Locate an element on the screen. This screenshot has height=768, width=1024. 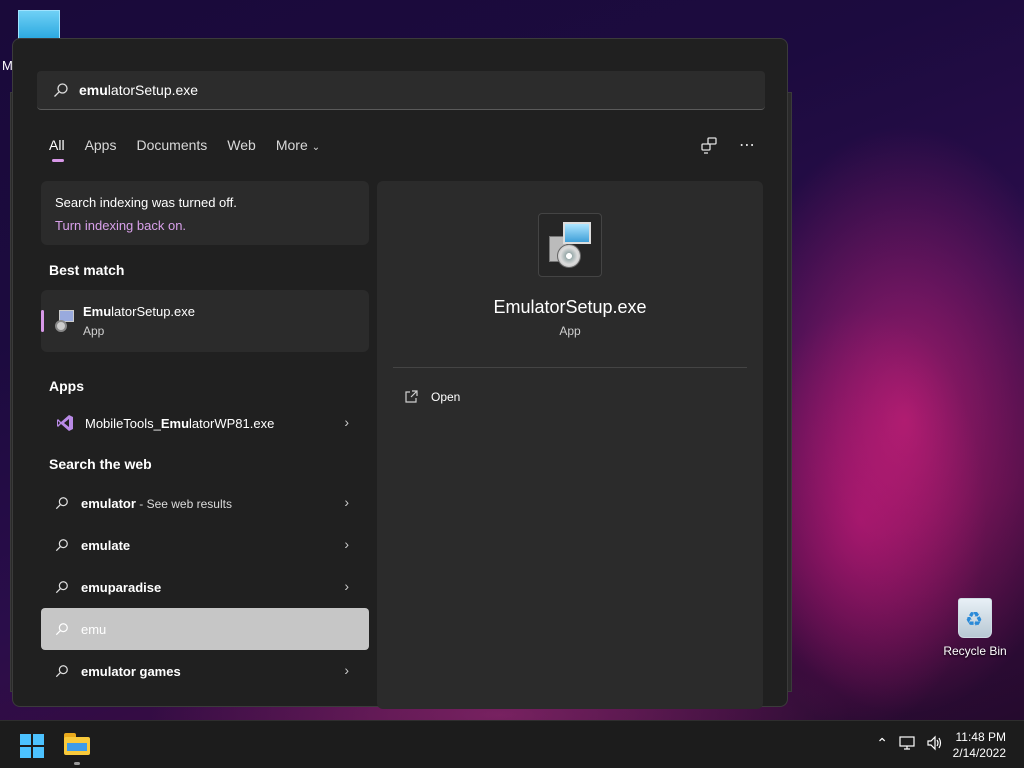
search-web-heading: Search the web is located at coordinates (100, 464).